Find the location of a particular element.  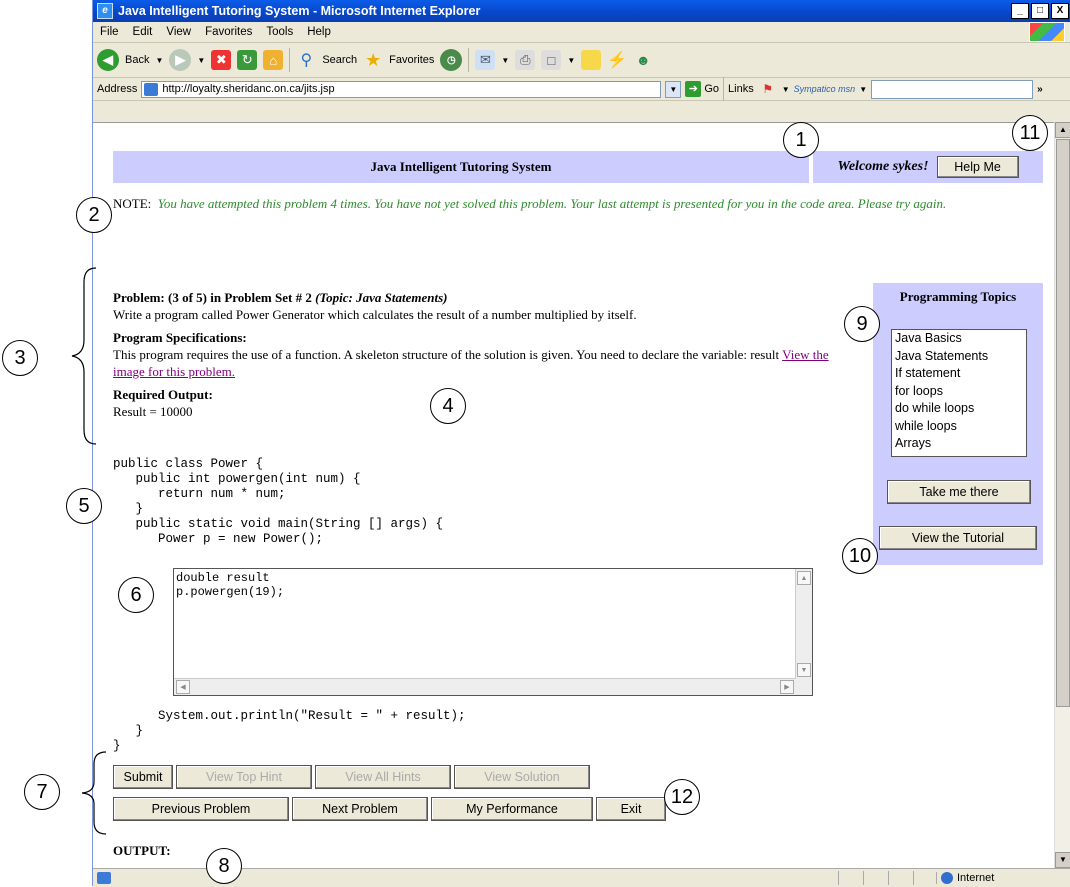

stop-icon: ✖ is located at coordinates (221, 60).